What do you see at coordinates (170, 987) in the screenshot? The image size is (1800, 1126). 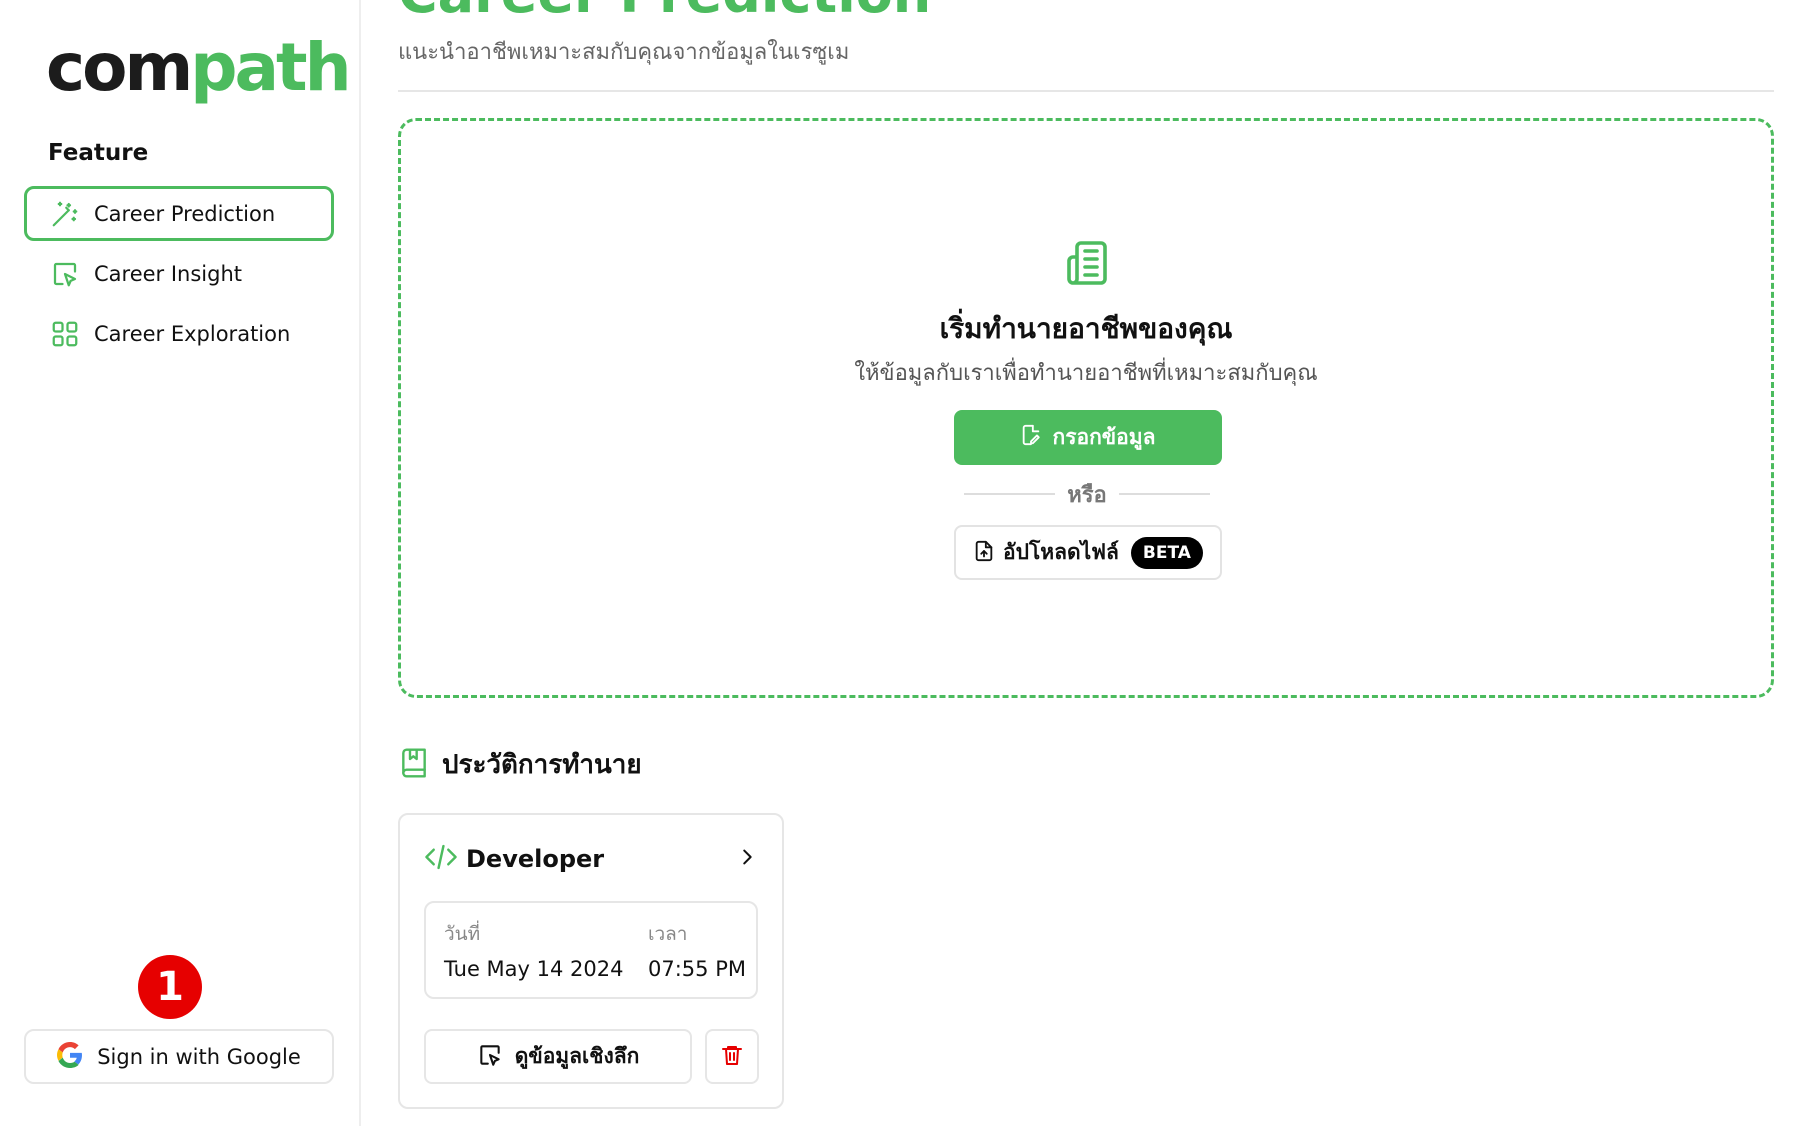 I see `step-number-badge: 1` at bounding box center [170, 987].